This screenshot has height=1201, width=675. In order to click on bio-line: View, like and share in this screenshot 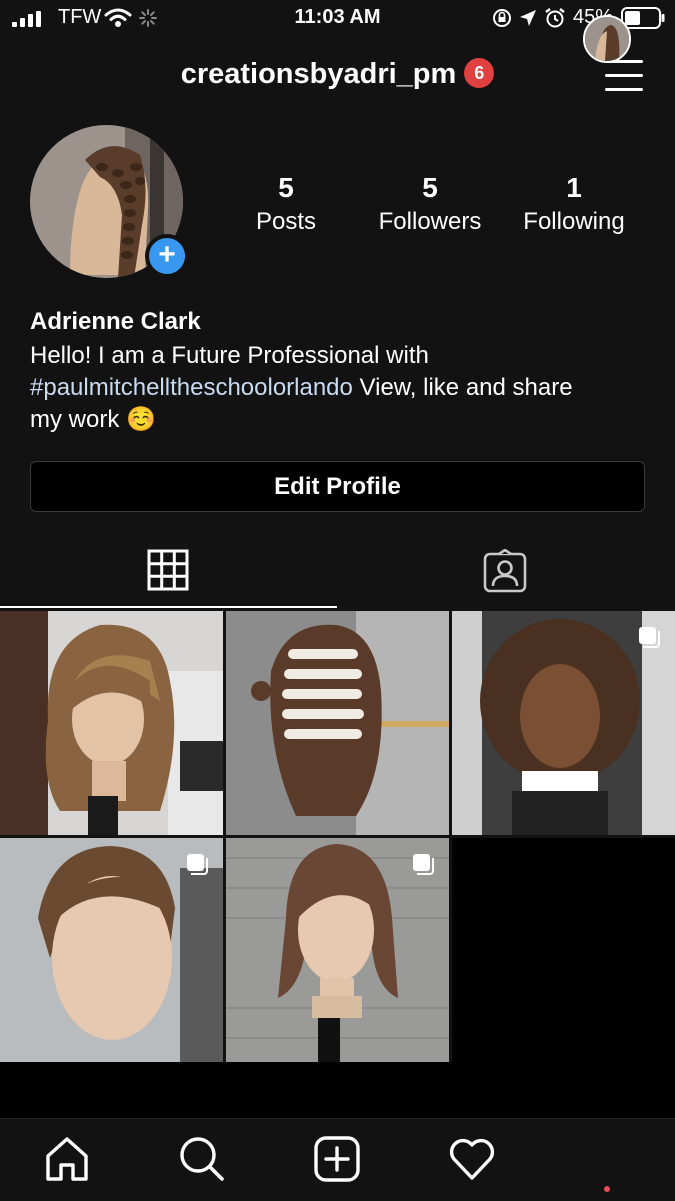, I will do `click(462, 387)`.